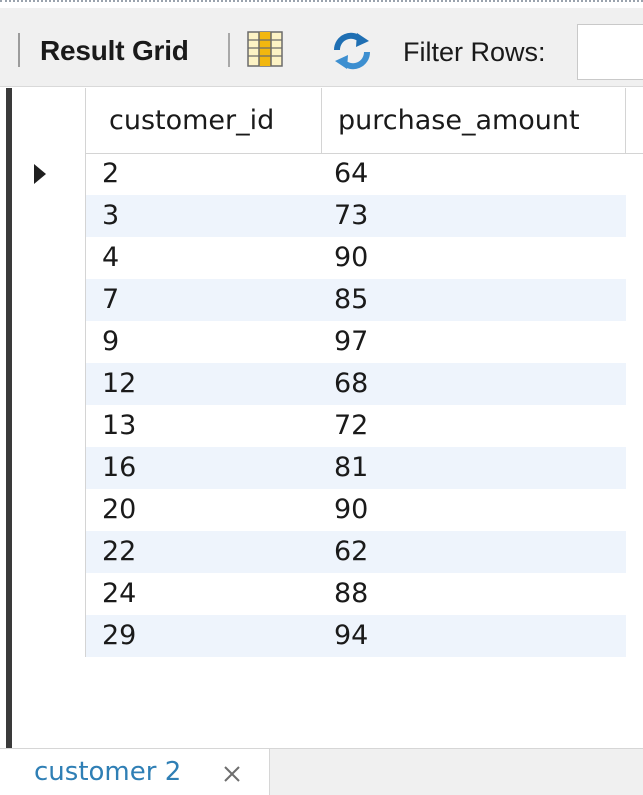 The width and height of the screenshot is (643, 795). Describe the element at coordinates (40, 174) in the screenshot. I see `current-row-arrow-icon` at that location.